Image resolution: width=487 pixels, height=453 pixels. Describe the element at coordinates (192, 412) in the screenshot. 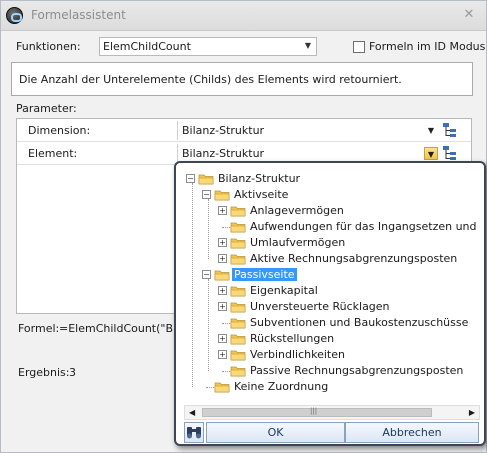

I see `scroll-left-icon: ◀` at that location.